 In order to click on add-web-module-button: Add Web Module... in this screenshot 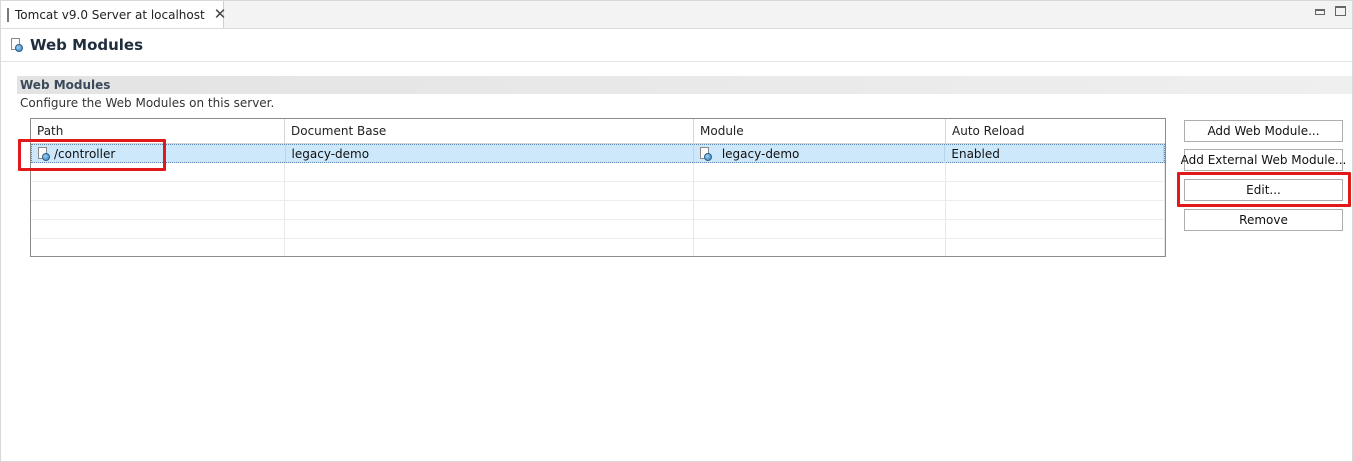, I will do `click(1263, 131)`.